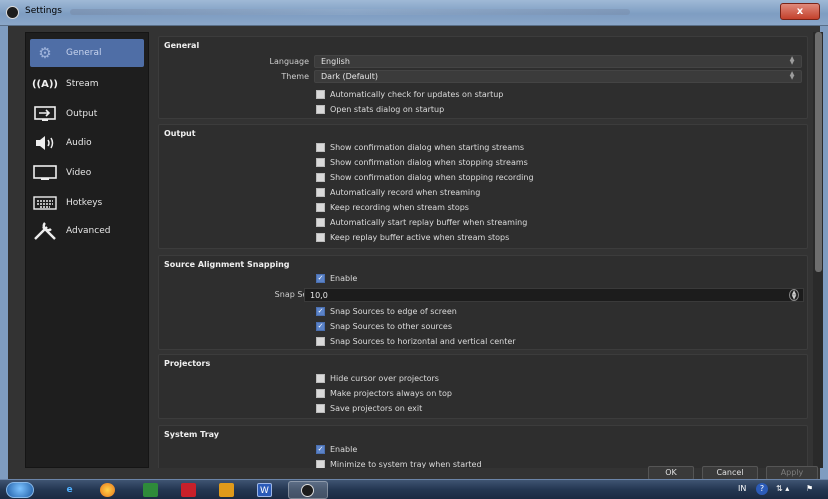 The image size is (828, 499). I want to click on minimize-tray-checkbox: Minimize to system tray when started, so click(399, 464).